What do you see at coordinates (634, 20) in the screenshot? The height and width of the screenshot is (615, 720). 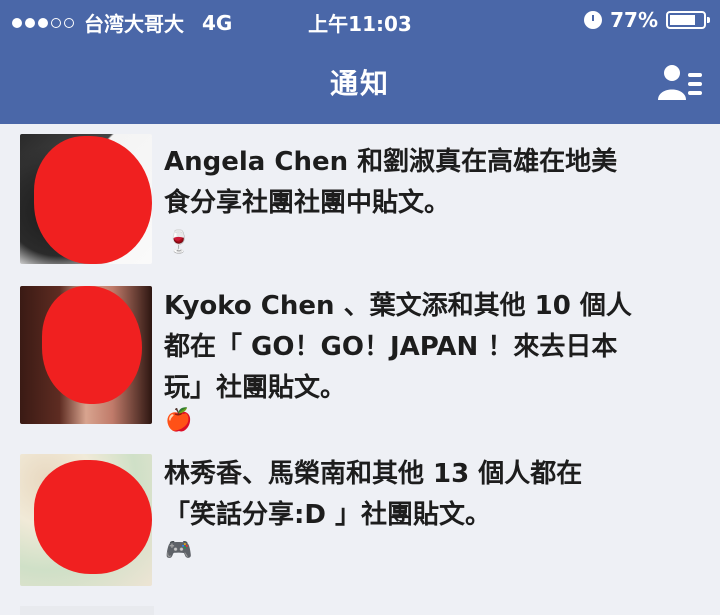 I see `battery-percent: 77%` at bounding box center [634, 20].